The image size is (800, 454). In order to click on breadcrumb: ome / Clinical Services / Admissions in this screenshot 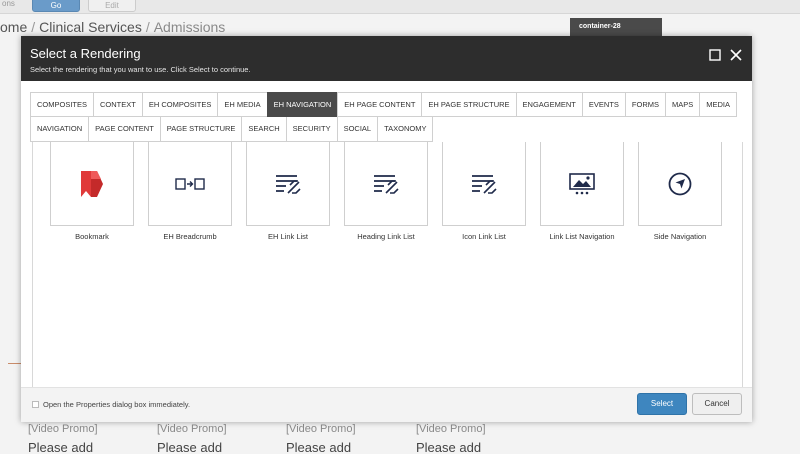, I will do `click(112, 27)`.